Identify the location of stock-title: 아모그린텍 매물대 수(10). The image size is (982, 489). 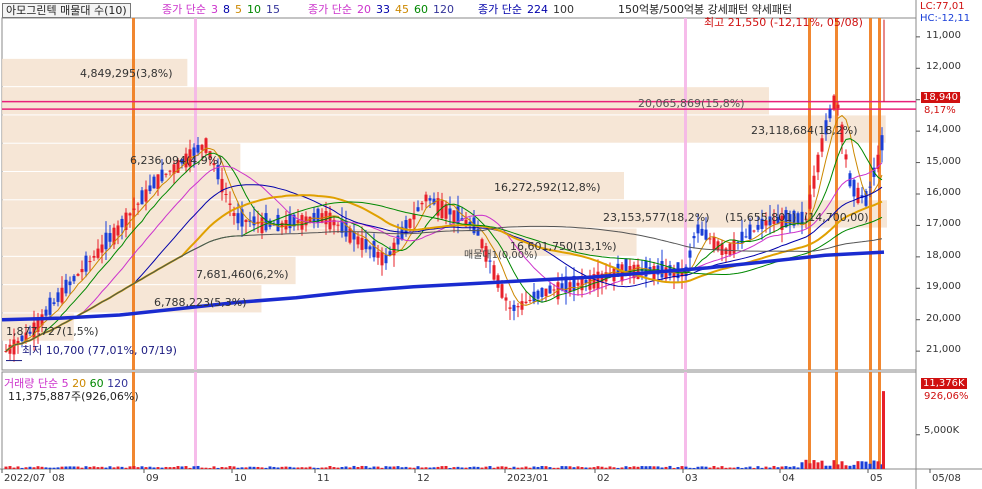
(66, 10).